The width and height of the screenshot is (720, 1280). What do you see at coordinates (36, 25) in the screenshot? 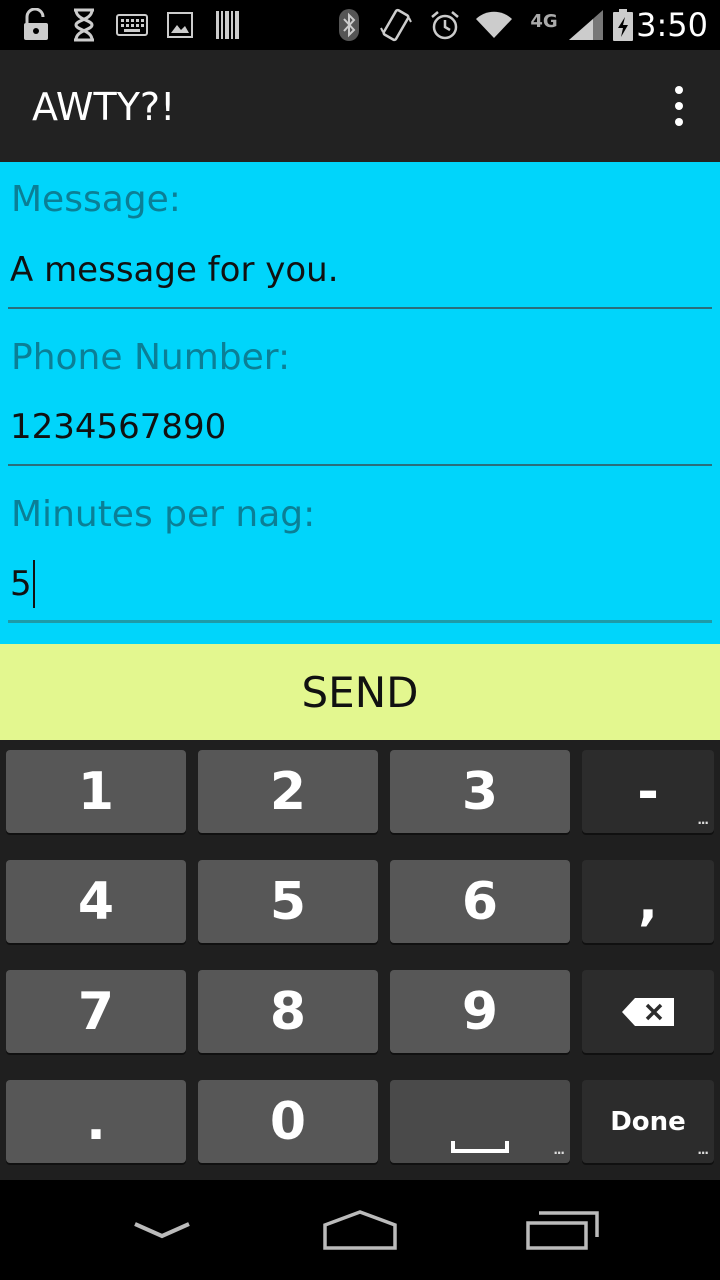
I see `unlock-icon` at bounding box center [36, 25].